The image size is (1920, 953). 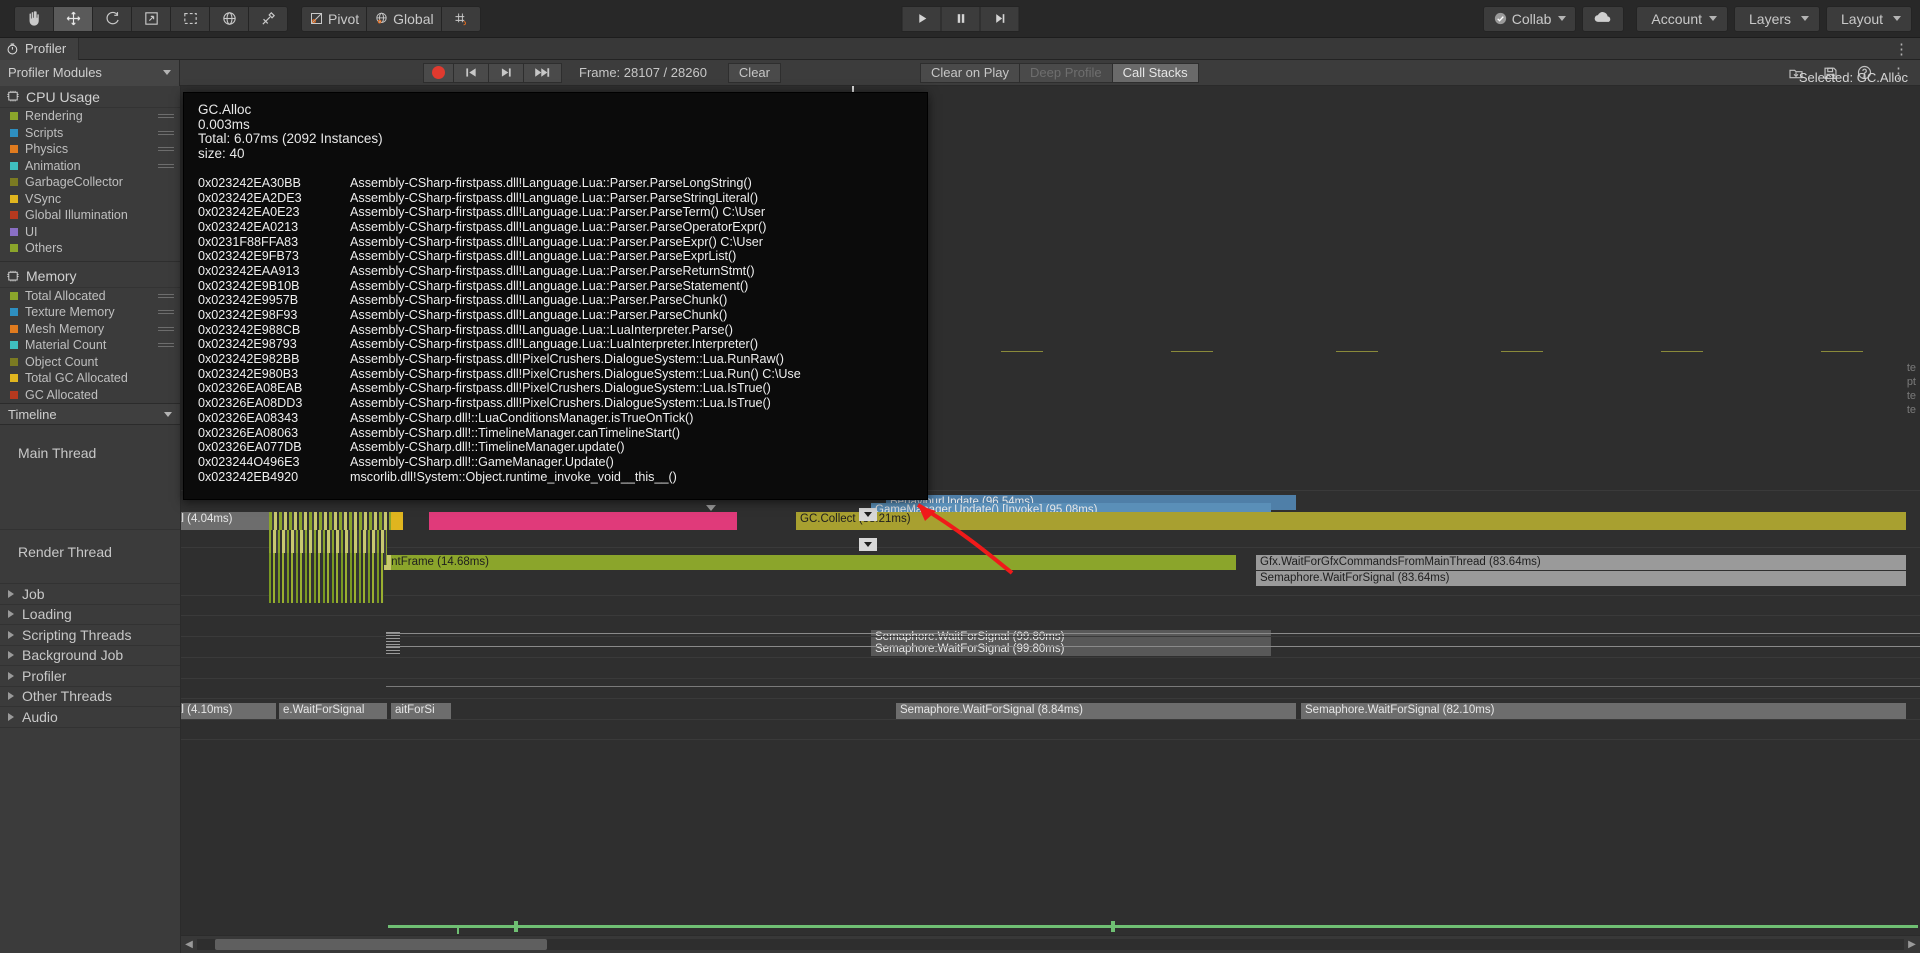 What do you see at coordinates (583, 521) in the screenshot?
I see `timeline-bar` at bounding box center [583, 521].